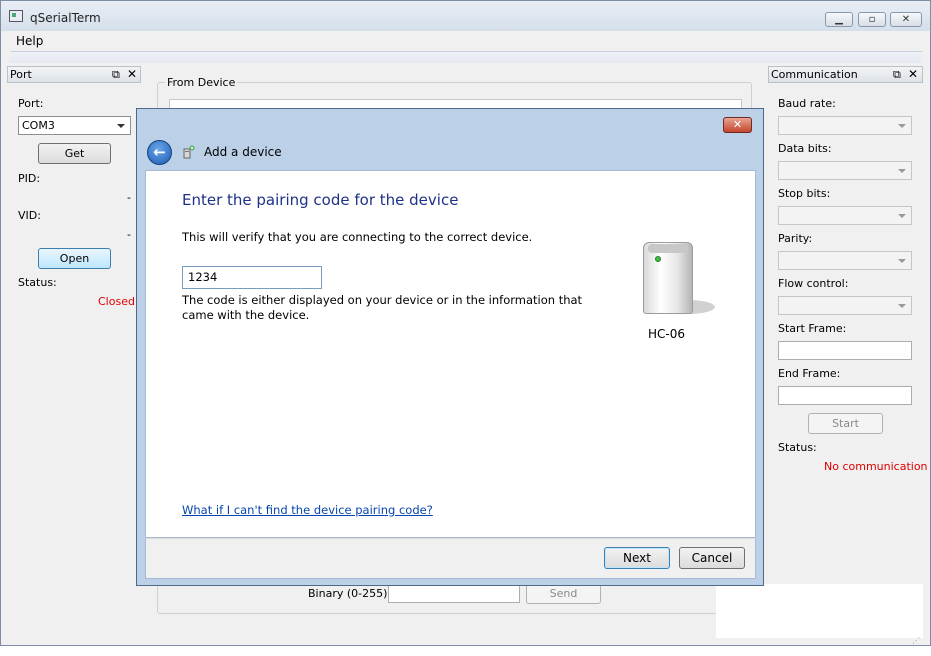 The height and width of the screenshot is (656, 931). Describe the element at coordinates (872, 19) in the screenshot. I see `maximize-icon: ▫` at that location.